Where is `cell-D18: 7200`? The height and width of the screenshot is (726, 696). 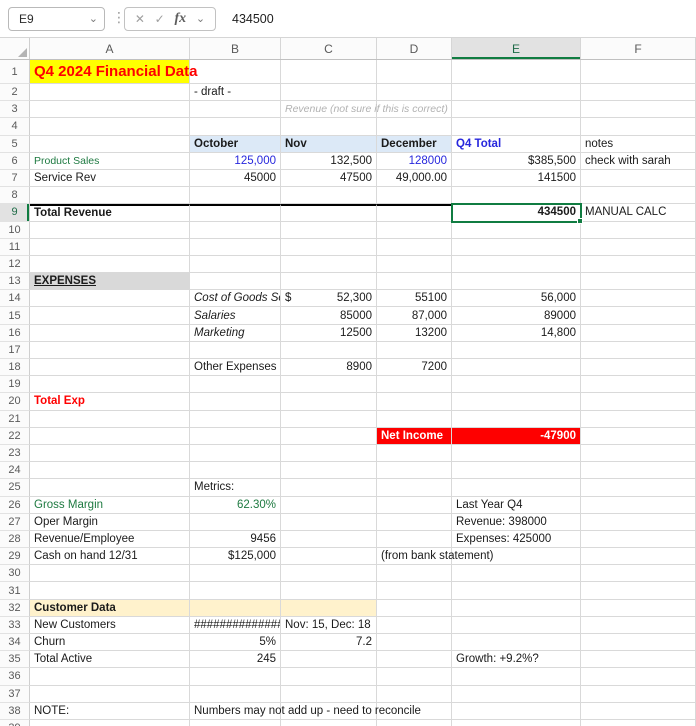
cell-D18: 7200 is located at coordinates (414, 368).